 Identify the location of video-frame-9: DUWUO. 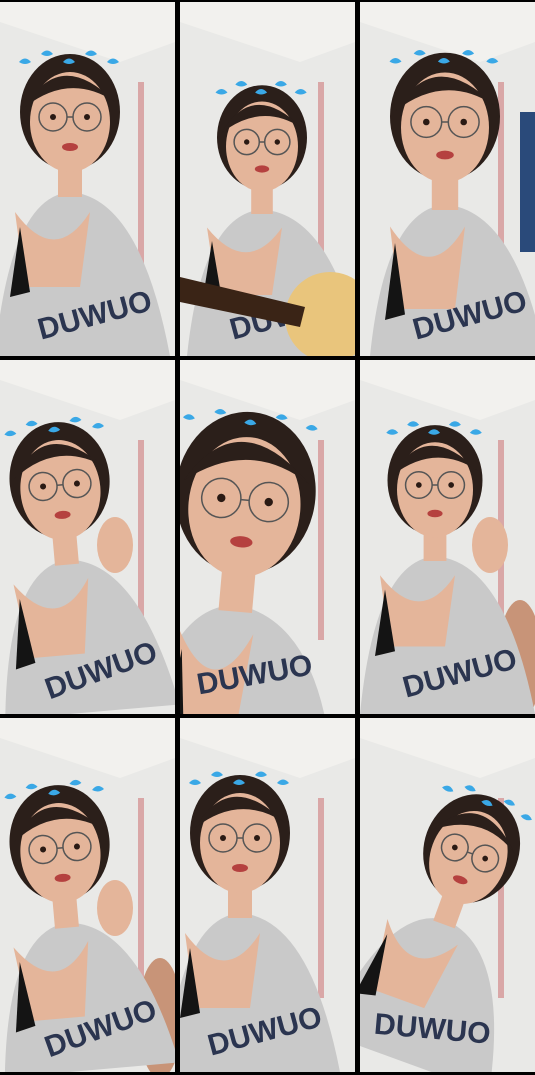
(447, 895).